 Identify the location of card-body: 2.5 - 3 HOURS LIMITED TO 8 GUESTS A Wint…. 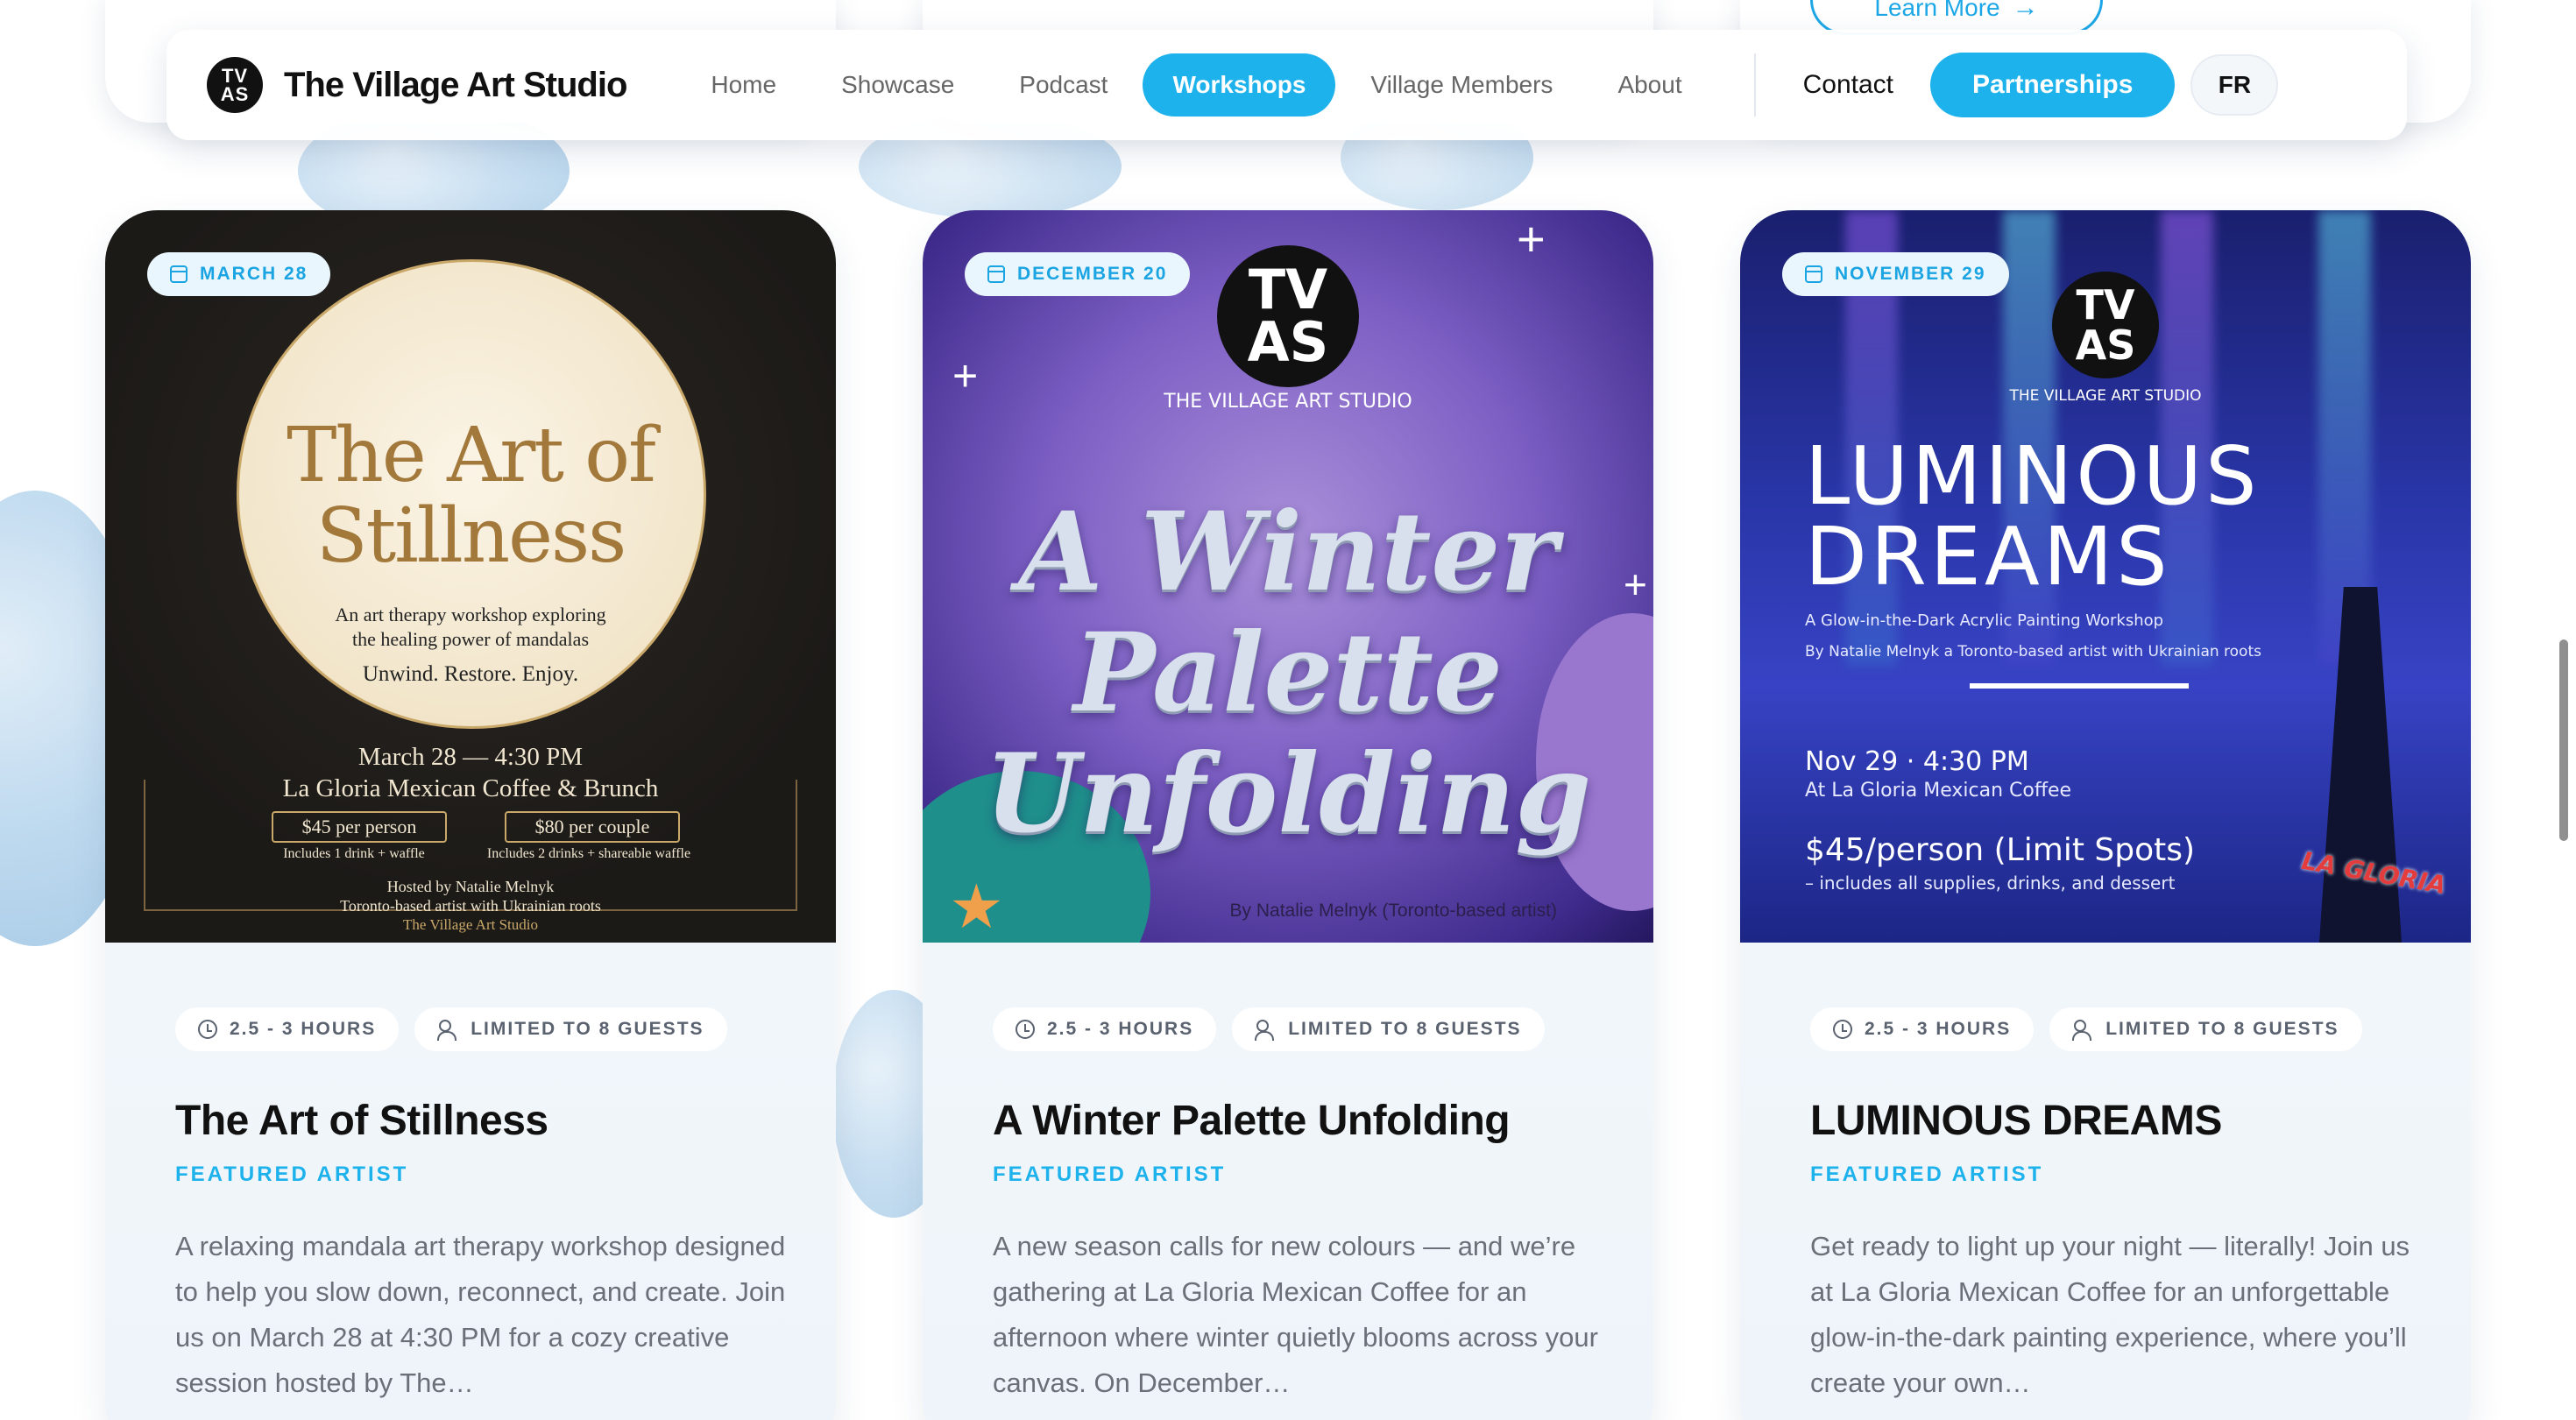
(1299, 1206).